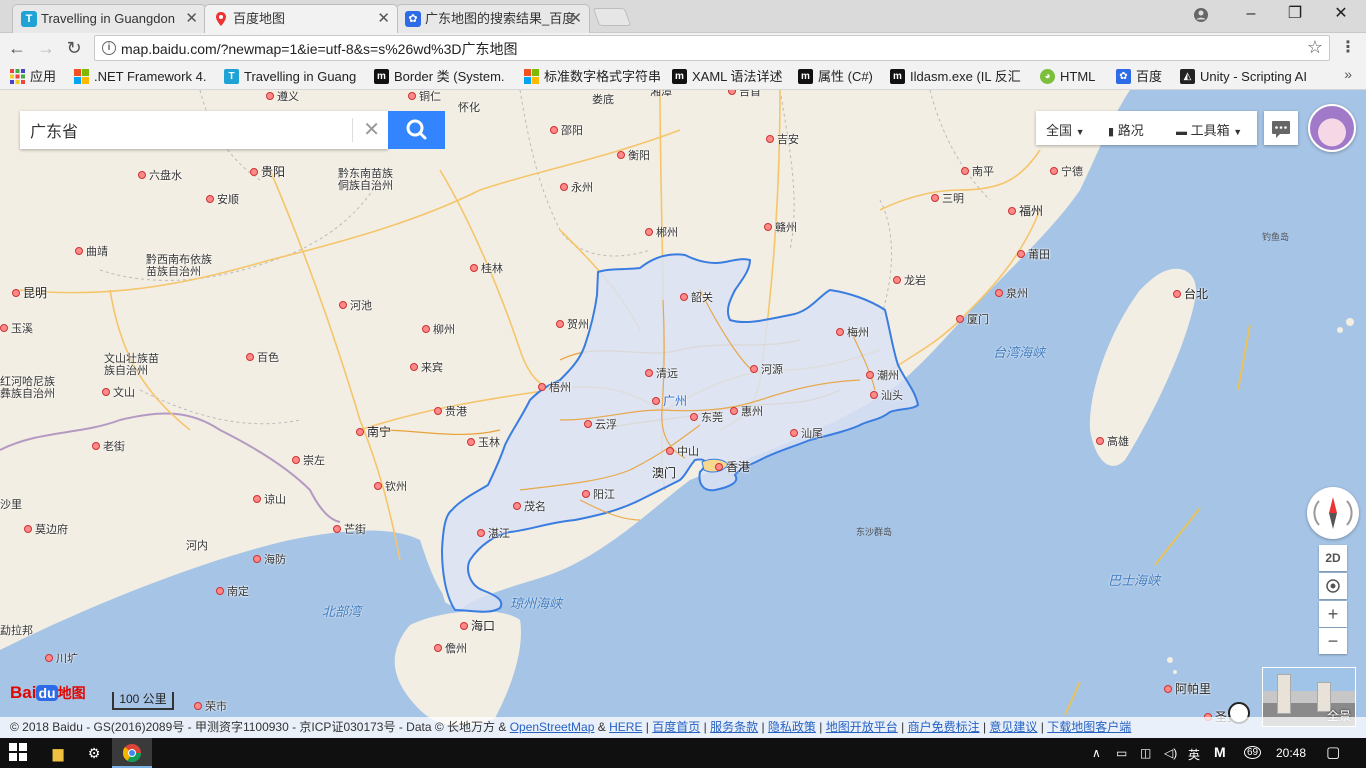 Image resolution: width=1366 pixels, height=768 pixels. Describe the element at coordinates (269, 560) in the screenshot. I see `city-label: 海防` at that location.